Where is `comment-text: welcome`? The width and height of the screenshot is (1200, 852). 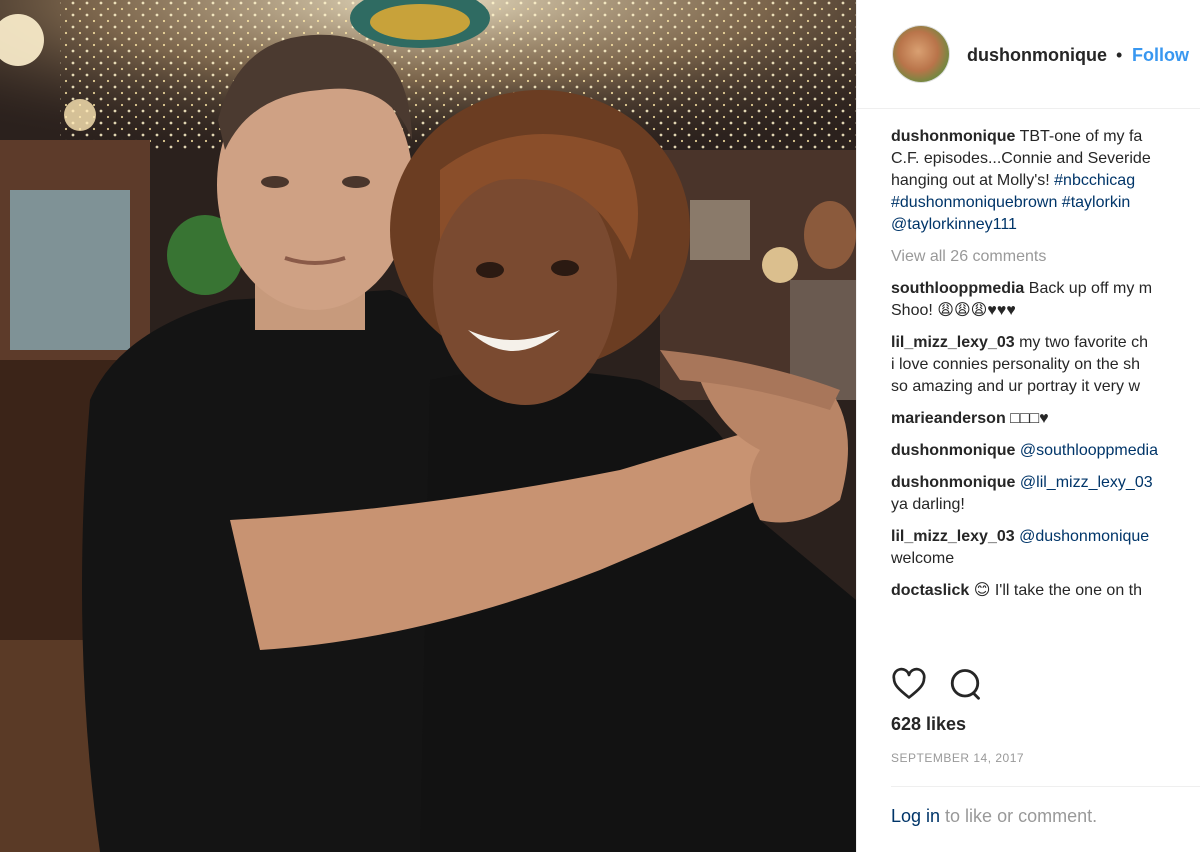 comment-text: welcome is located at coordinates (923, 558).